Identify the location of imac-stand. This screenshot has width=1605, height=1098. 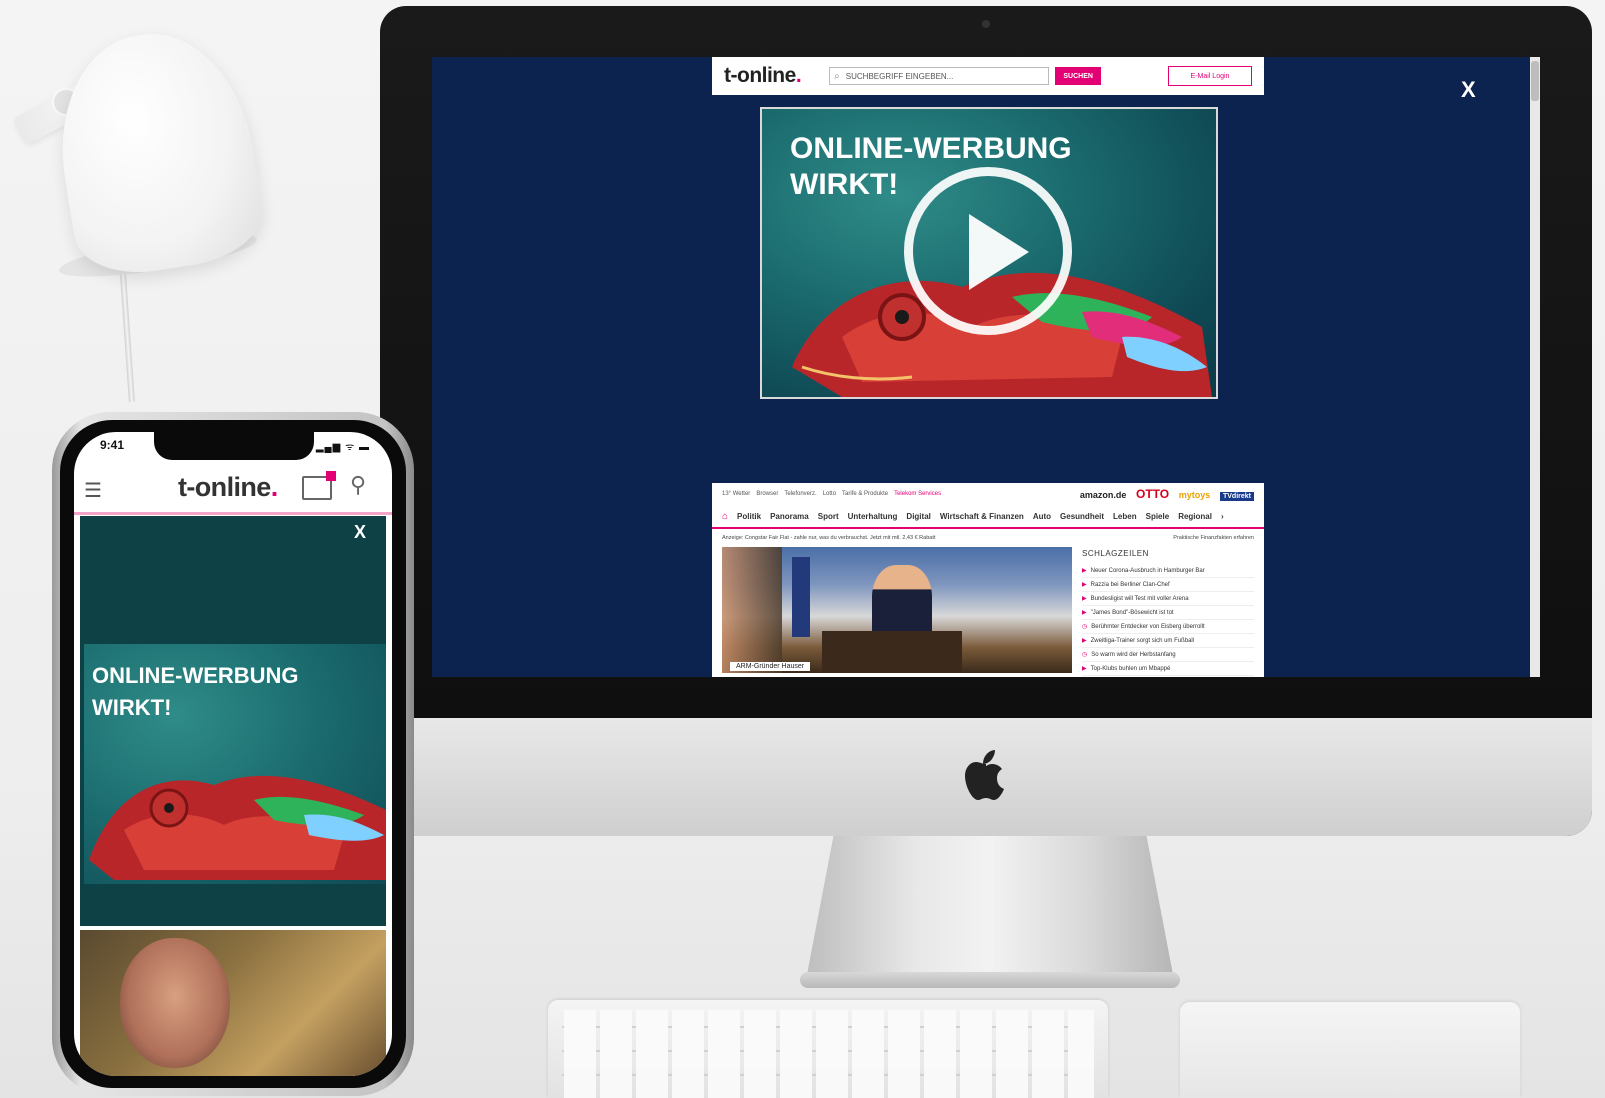
(990, 907).